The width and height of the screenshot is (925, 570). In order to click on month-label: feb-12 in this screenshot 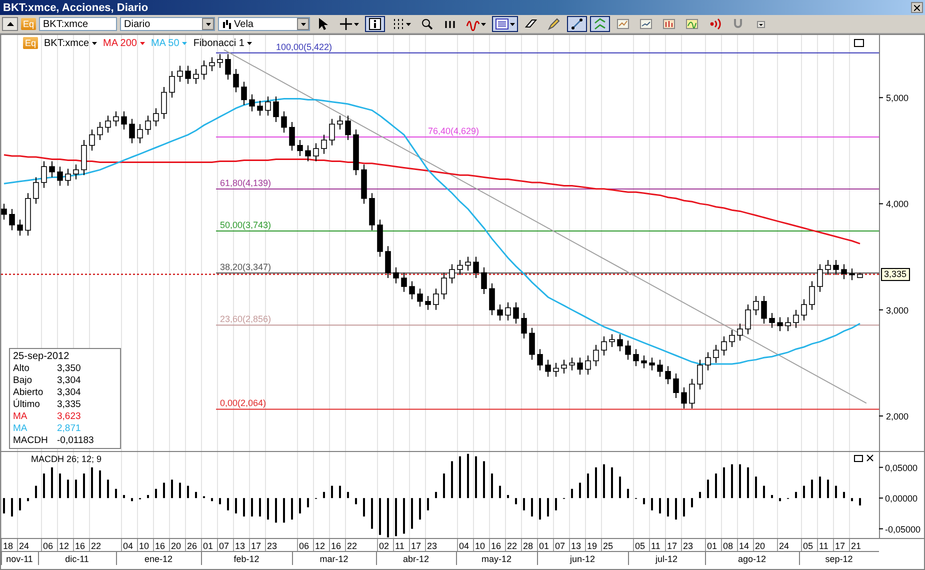, I will do `click(247, 559)`.